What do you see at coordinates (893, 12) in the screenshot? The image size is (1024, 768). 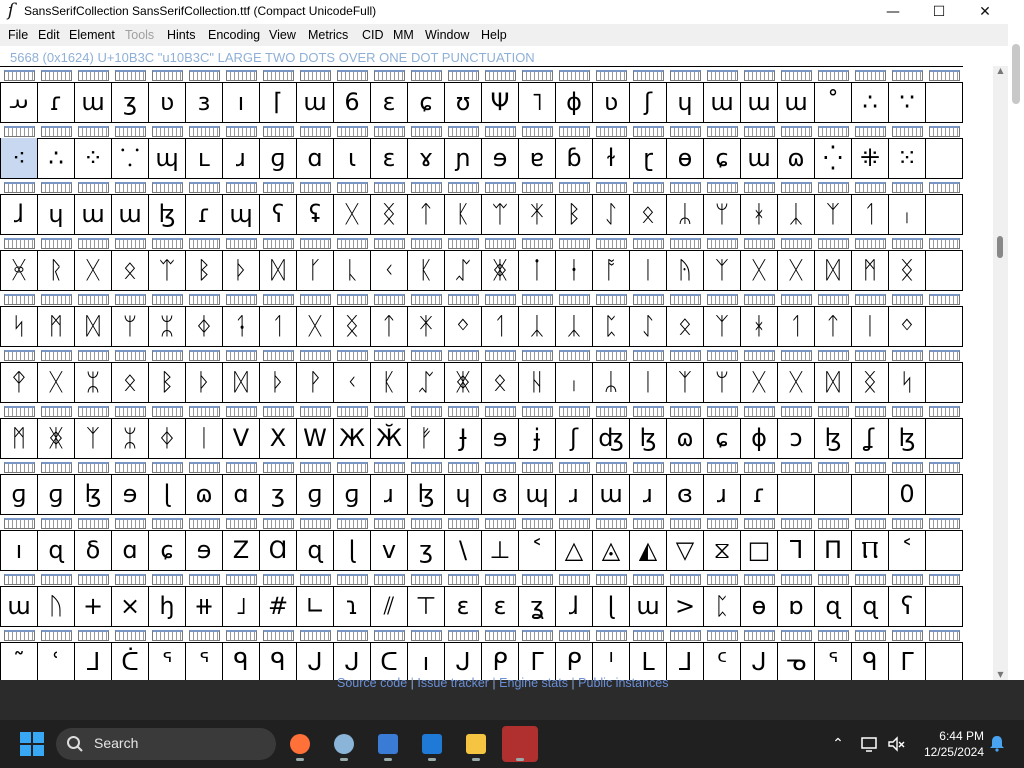 I see `minimize-button: —` at bounding box center [893, 12].